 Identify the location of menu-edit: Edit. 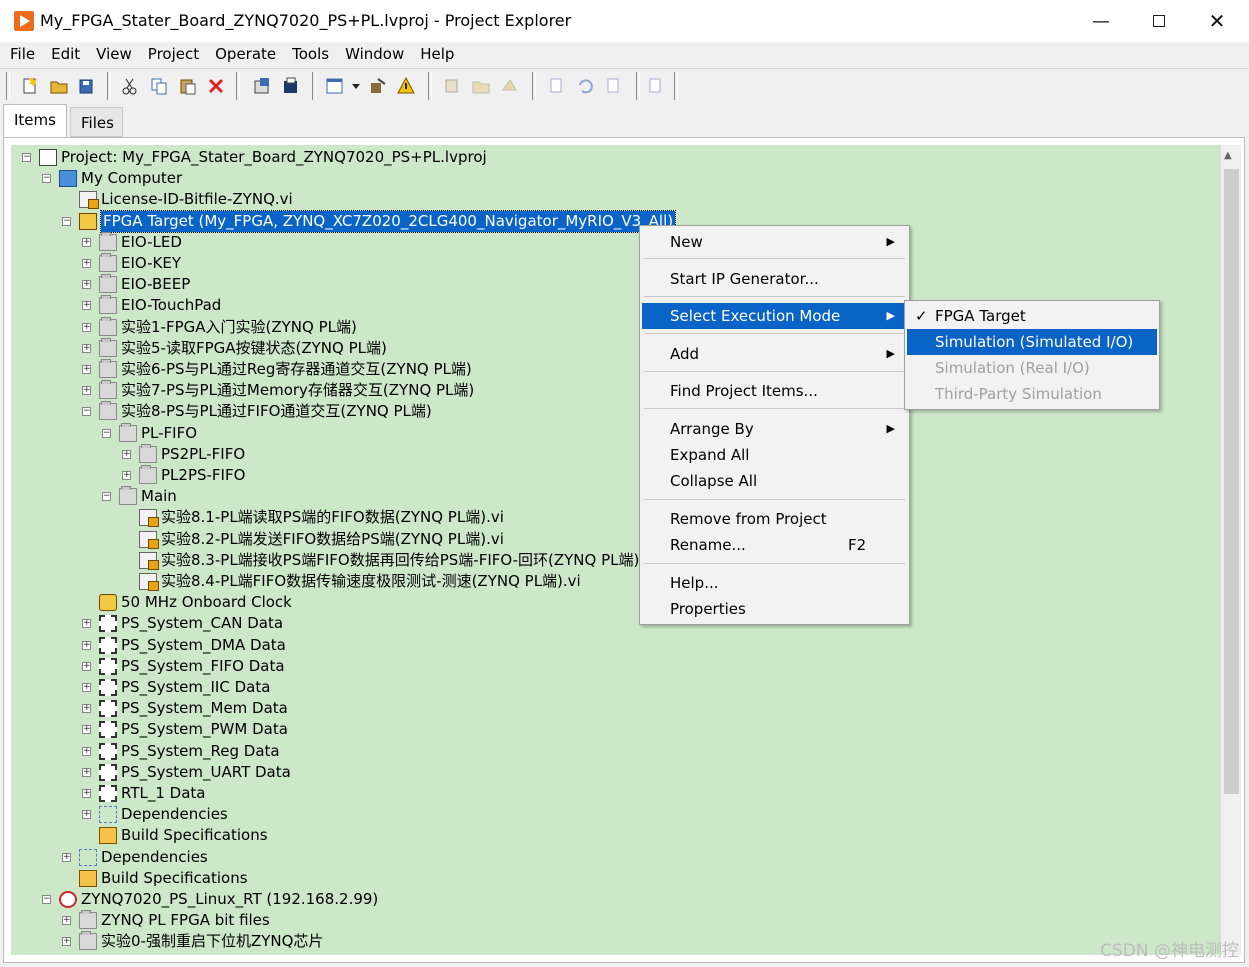
(65, 54).